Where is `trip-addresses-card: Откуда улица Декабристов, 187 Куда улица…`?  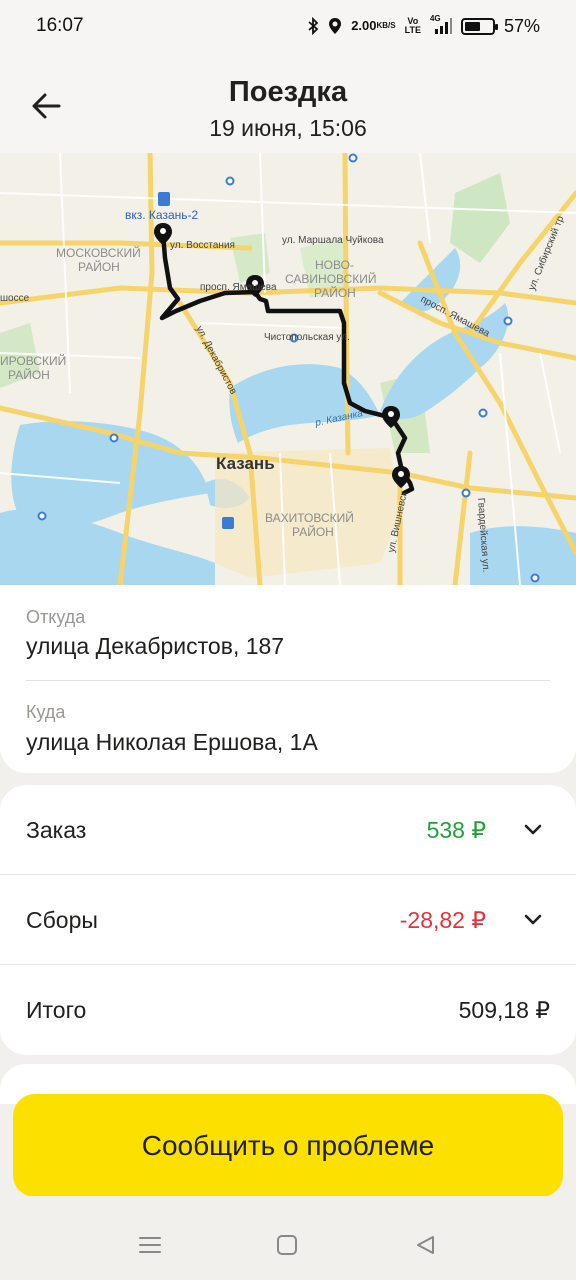
trip-addresses-card: Откуда улица Декабристов, 187 Куда улица… is located at coordinates (288, 679).